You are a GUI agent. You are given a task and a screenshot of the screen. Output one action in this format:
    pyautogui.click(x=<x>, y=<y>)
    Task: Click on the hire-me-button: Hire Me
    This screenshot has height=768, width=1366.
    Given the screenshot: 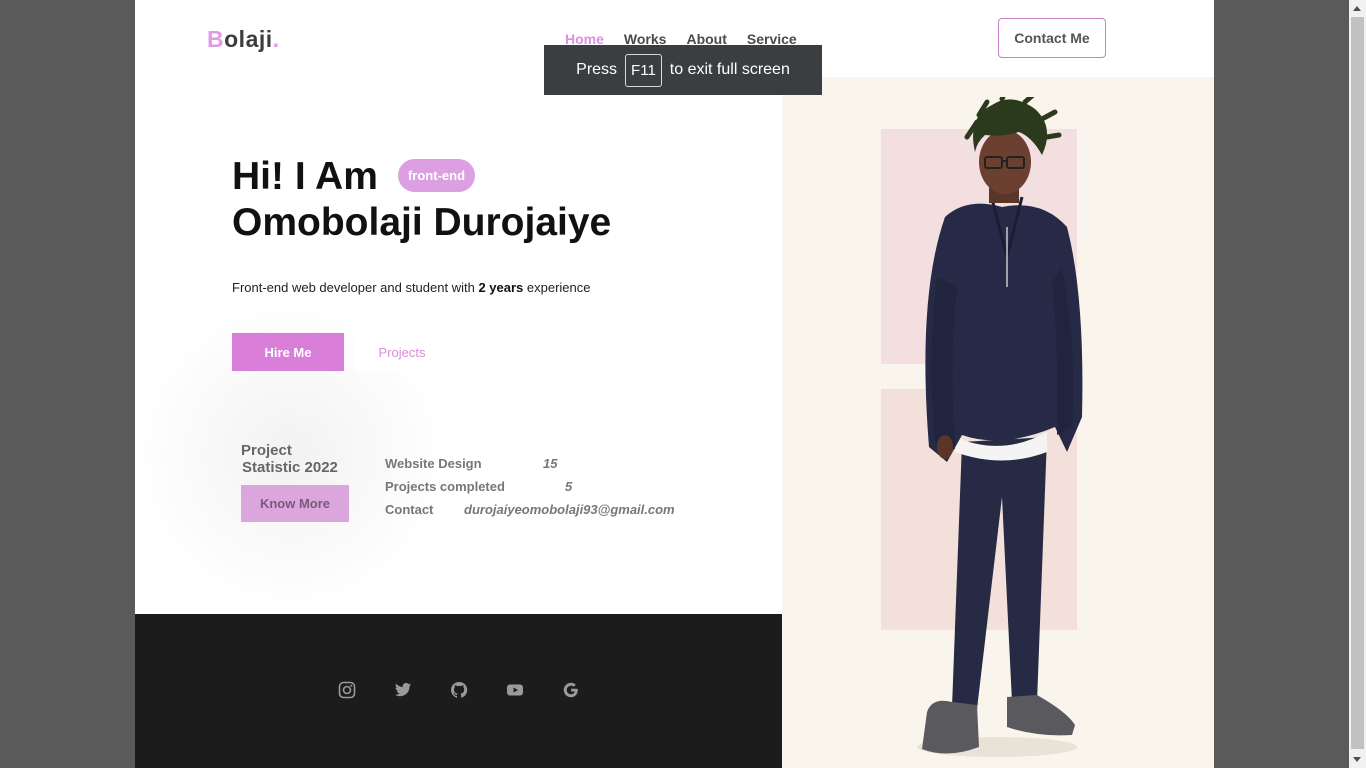 What is the action you would take?
    pyautogui.click(x=288, y=352)
    